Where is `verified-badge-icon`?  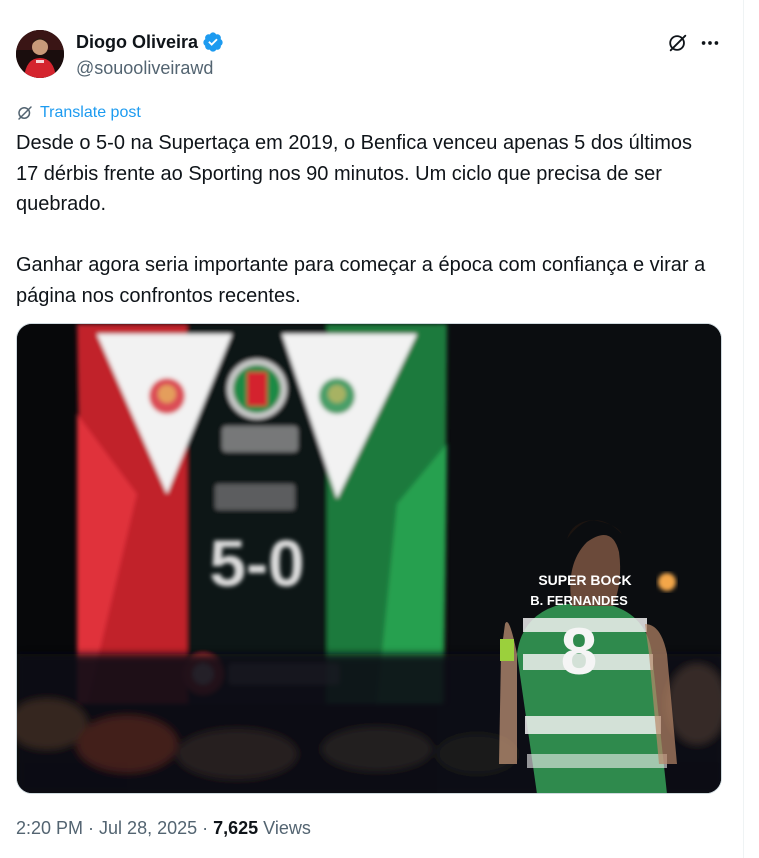 verified-badge-icon is located at coordinates (213, 42).